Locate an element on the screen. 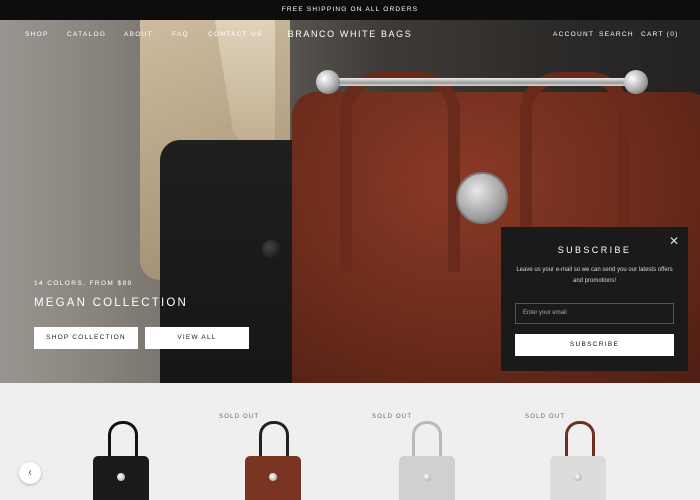  product-card is located at coordinates (135, 441).